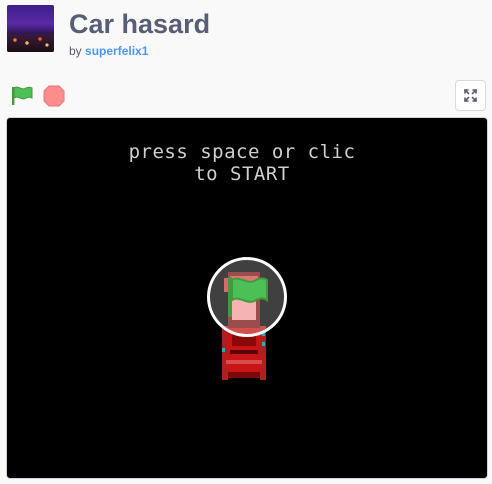 The height and width of the screenshot is (484, 492). I want to click on green-flag-button, so click(22, 96).